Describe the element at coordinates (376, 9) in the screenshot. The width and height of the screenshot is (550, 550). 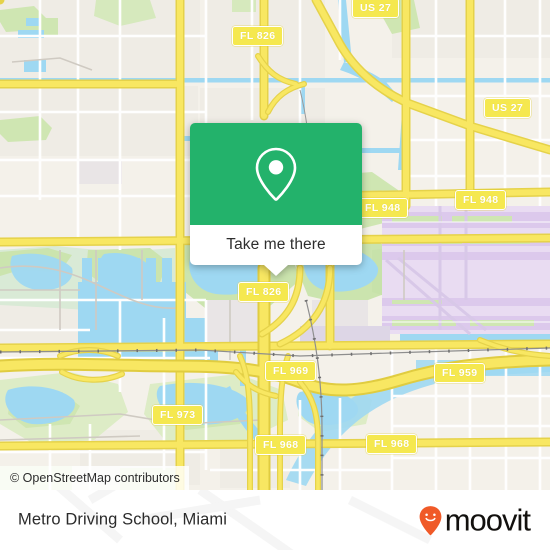
I see `shield-us-27-top: US 27` at that location.